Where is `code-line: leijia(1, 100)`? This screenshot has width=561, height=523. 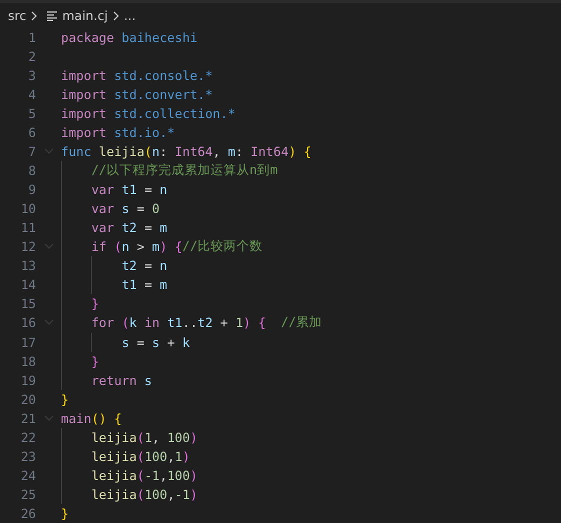 code-line: leijia(1, 100) is located at coordinates (129, 437).